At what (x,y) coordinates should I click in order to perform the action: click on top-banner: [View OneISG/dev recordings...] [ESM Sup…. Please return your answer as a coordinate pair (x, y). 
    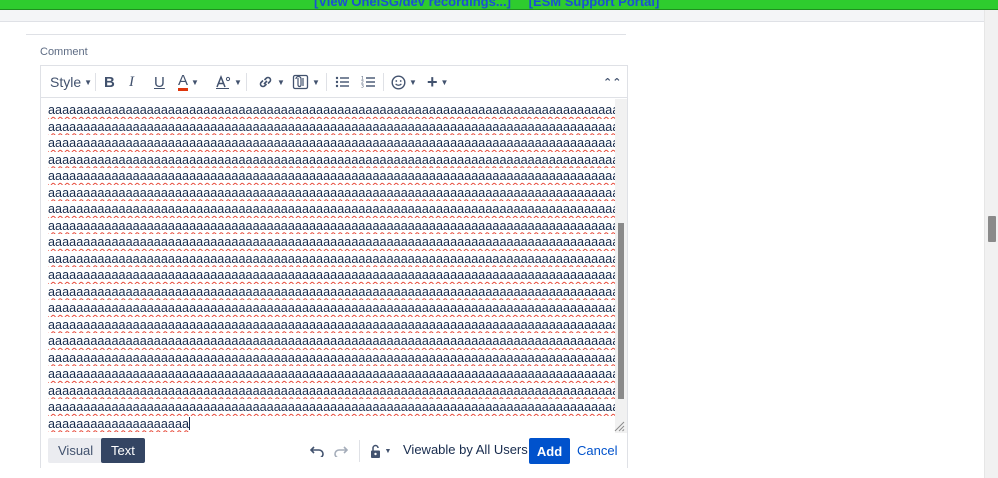
    Looking at the image, I should click on (499, 5).